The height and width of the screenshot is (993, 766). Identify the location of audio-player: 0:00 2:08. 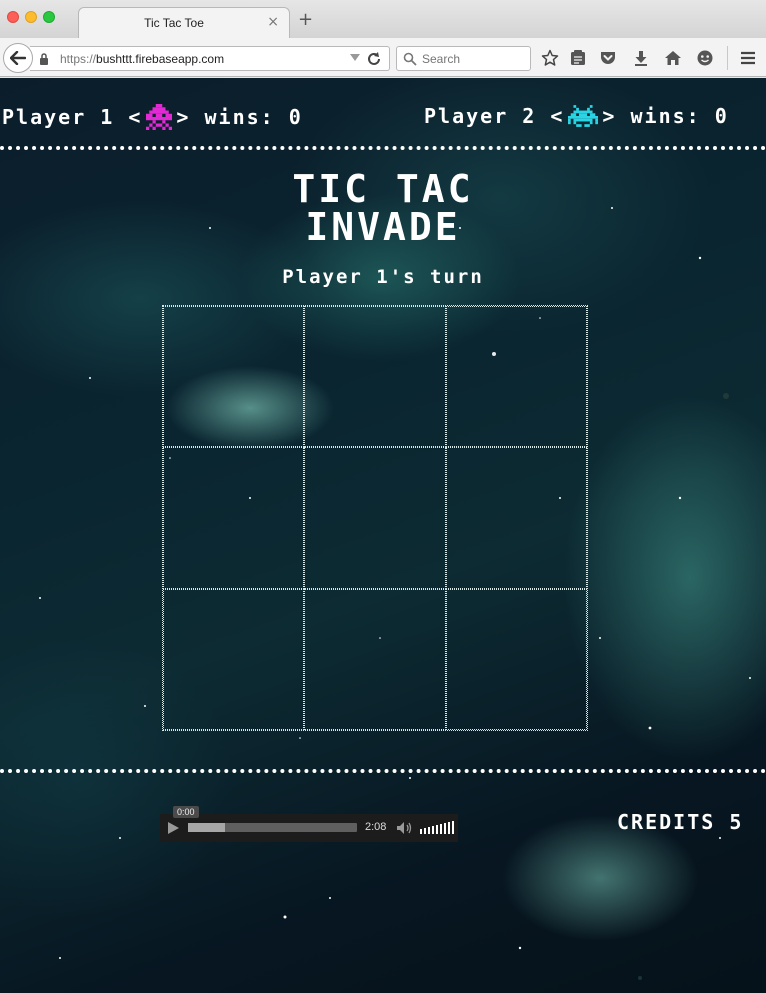
(309, 824).